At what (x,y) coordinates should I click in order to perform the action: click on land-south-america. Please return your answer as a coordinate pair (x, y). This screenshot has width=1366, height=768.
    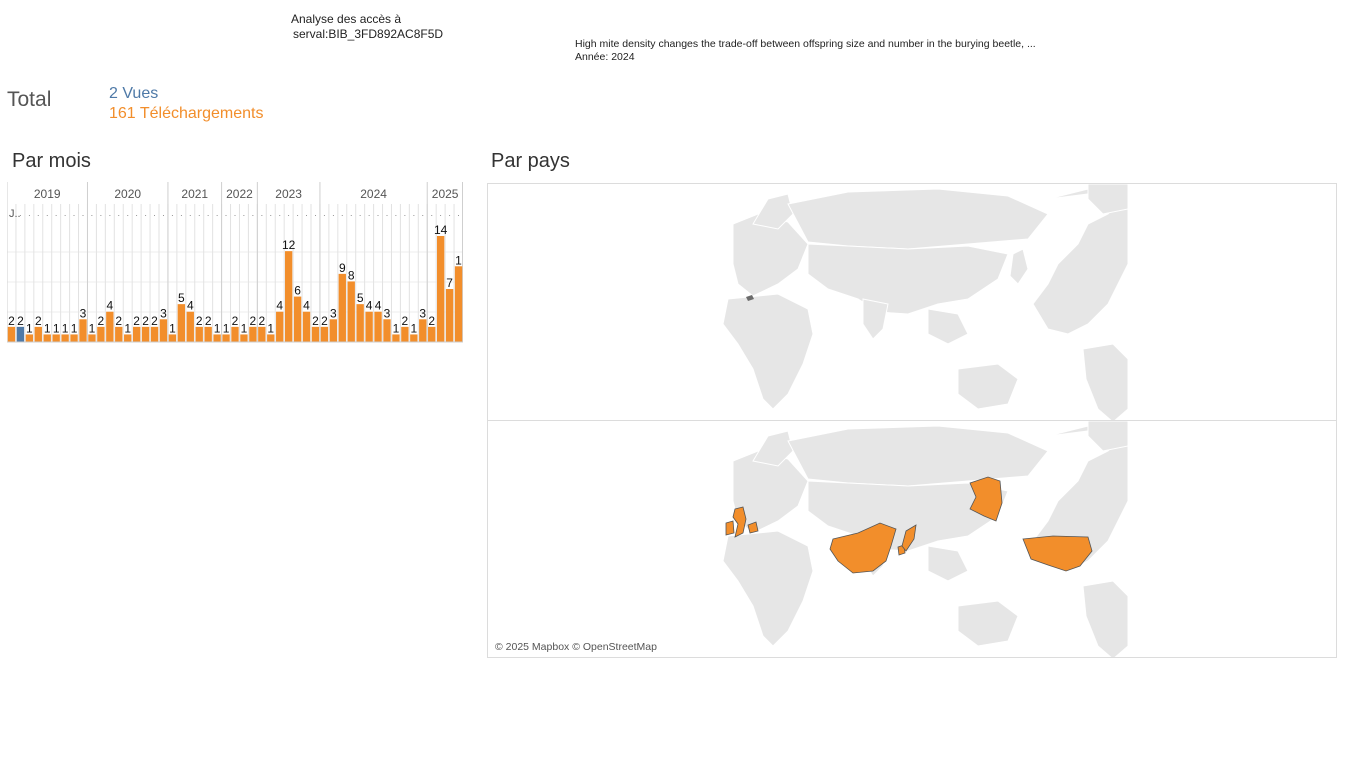
    Looking at the image, I should click on (1105, 381).